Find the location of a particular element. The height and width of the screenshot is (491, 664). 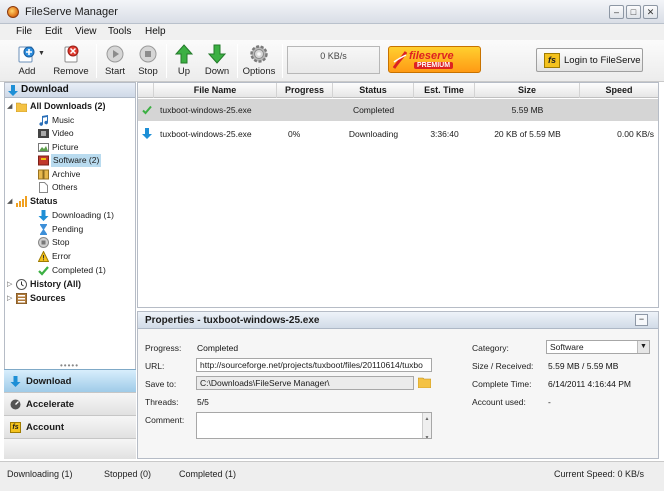

menu-bar: File Edit View Tools Help is located at coordinates (332, 32).